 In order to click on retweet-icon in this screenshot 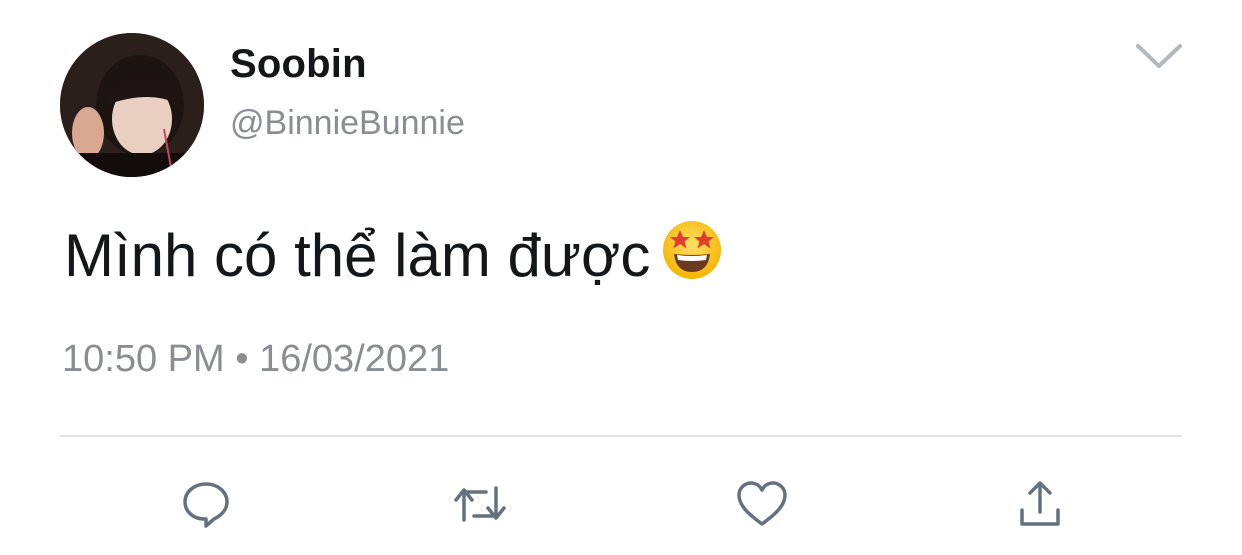, I will do `click(480, 504)`.